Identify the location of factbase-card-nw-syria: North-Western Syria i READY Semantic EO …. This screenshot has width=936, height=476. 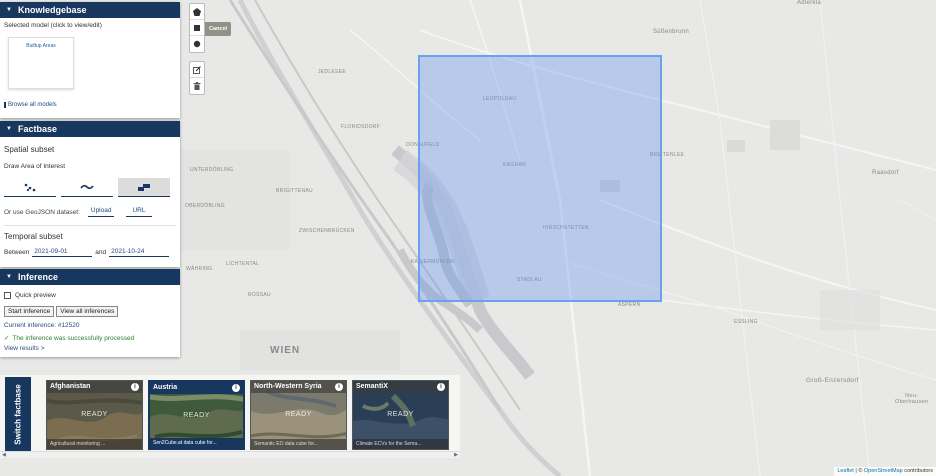
(298, 415).